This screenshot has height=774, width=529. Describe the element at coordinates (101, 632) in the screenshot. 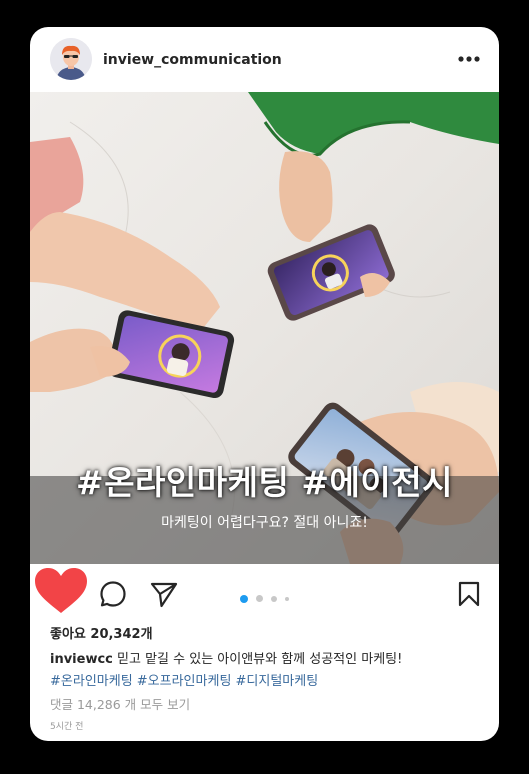

I see `likes-count: 좋아요 20,342개` at that location.